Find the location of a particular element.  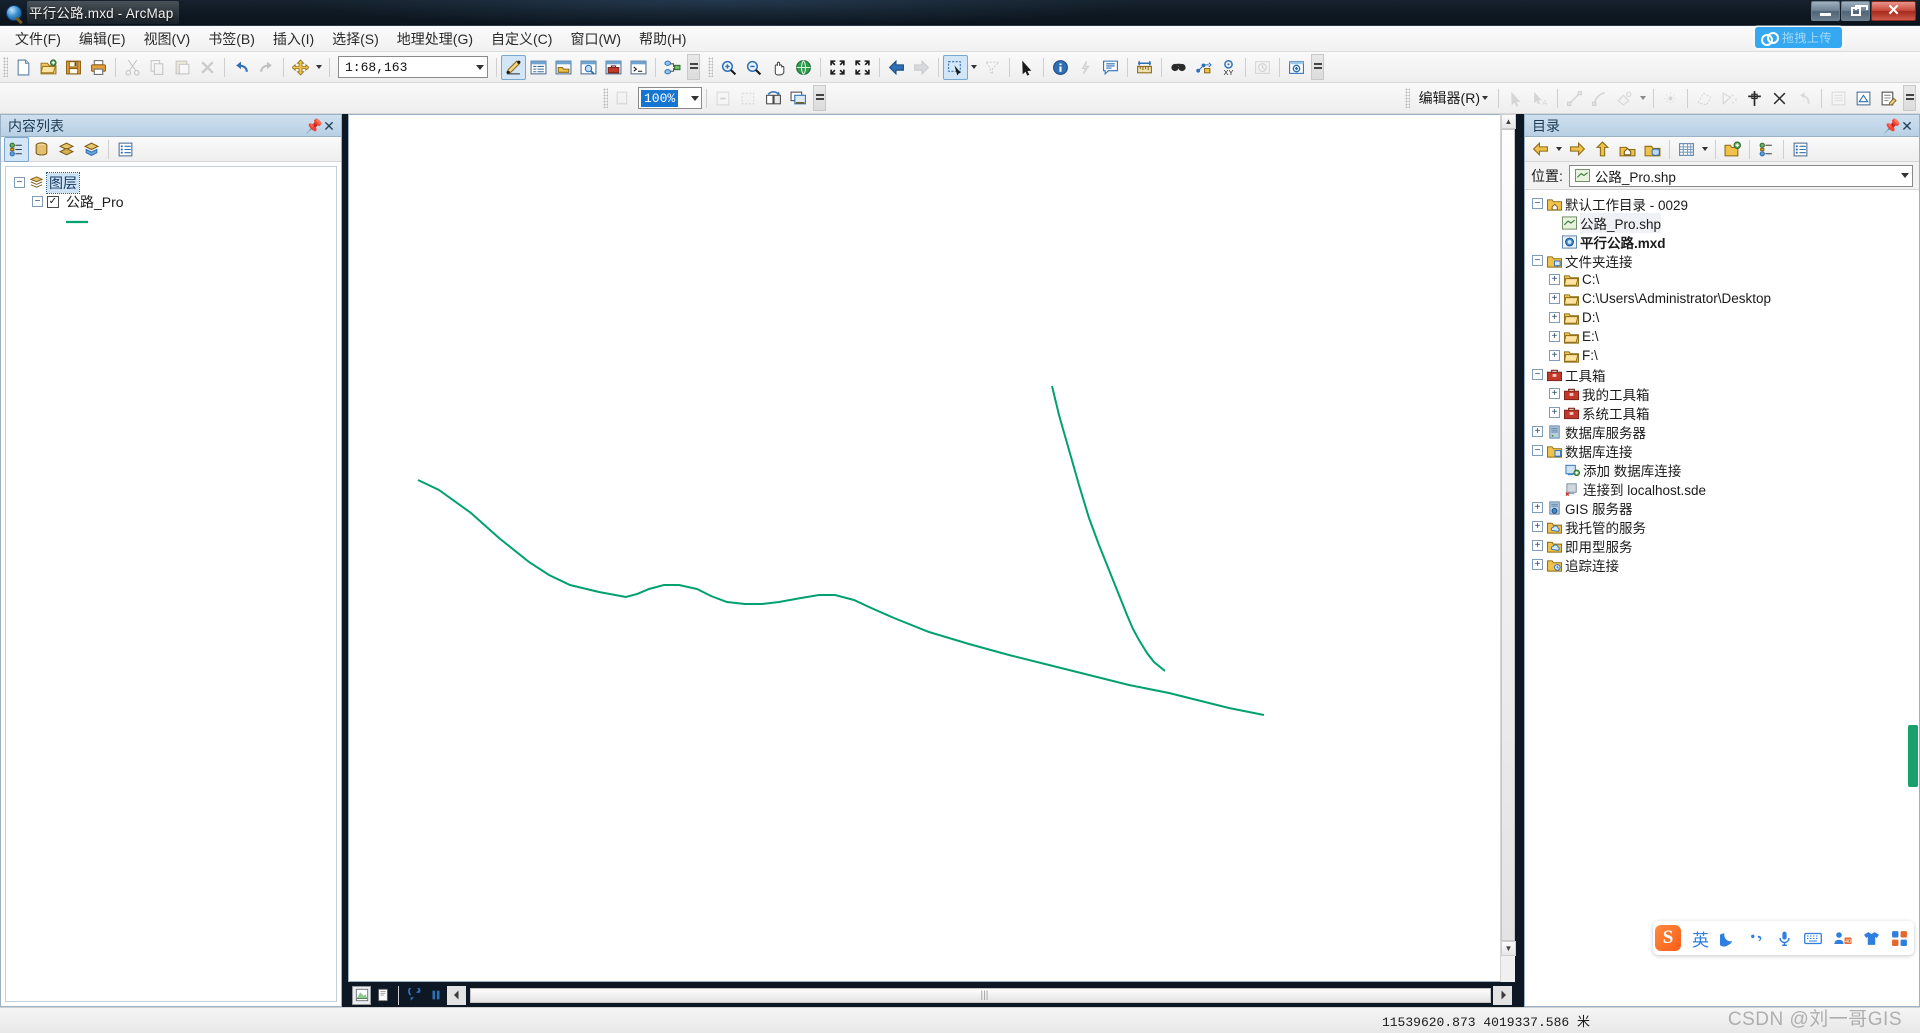

zoom-in-button is located at coordinates (728, 67).